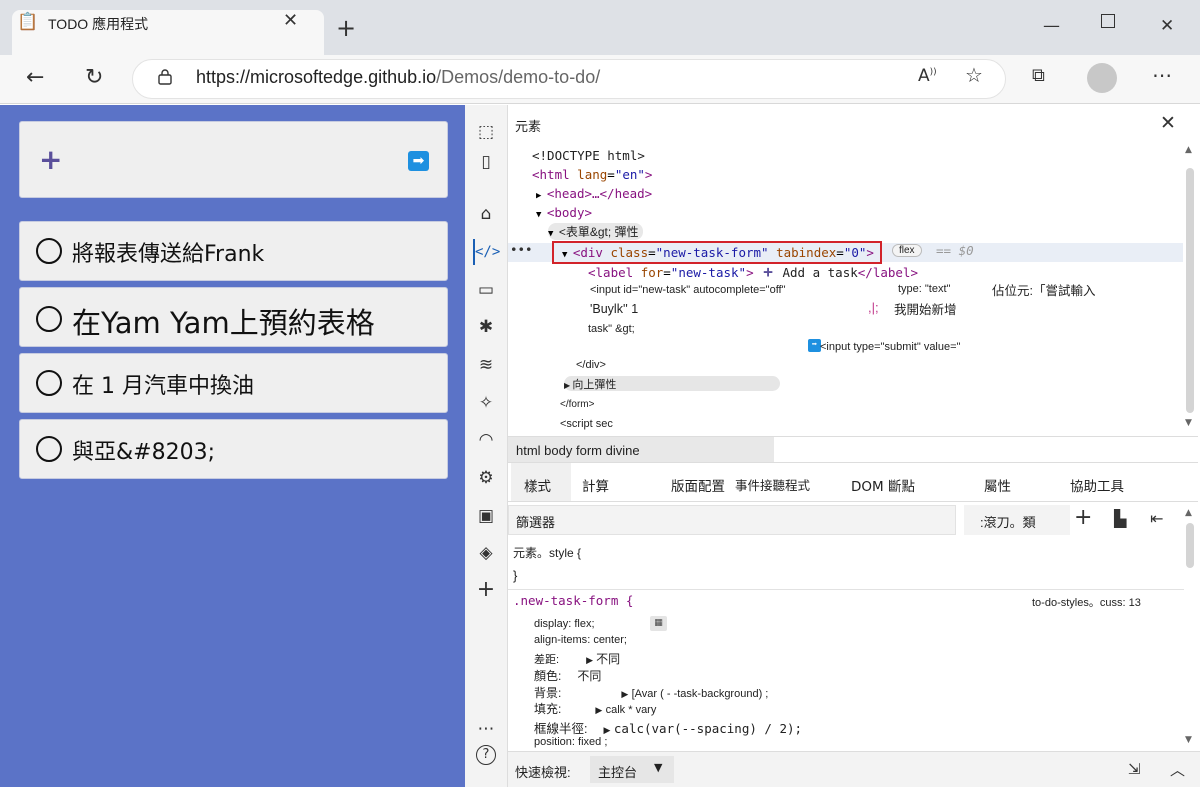  Describe the element at coordinates (486, 365) in the screenshot. I see `network-wifi-icon: ≋` at that location.